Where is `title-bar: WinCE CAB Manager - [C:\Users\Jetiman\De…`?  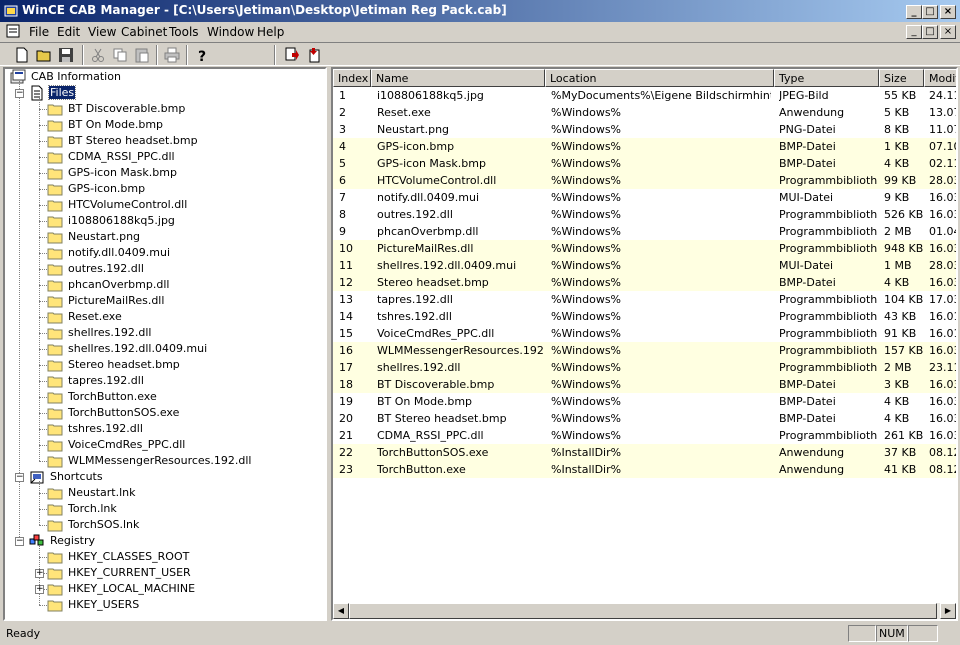 title-bar: WinCE CAB Manager - [C:\Users\Jetiman\De… is located at coordinates (480, 11).